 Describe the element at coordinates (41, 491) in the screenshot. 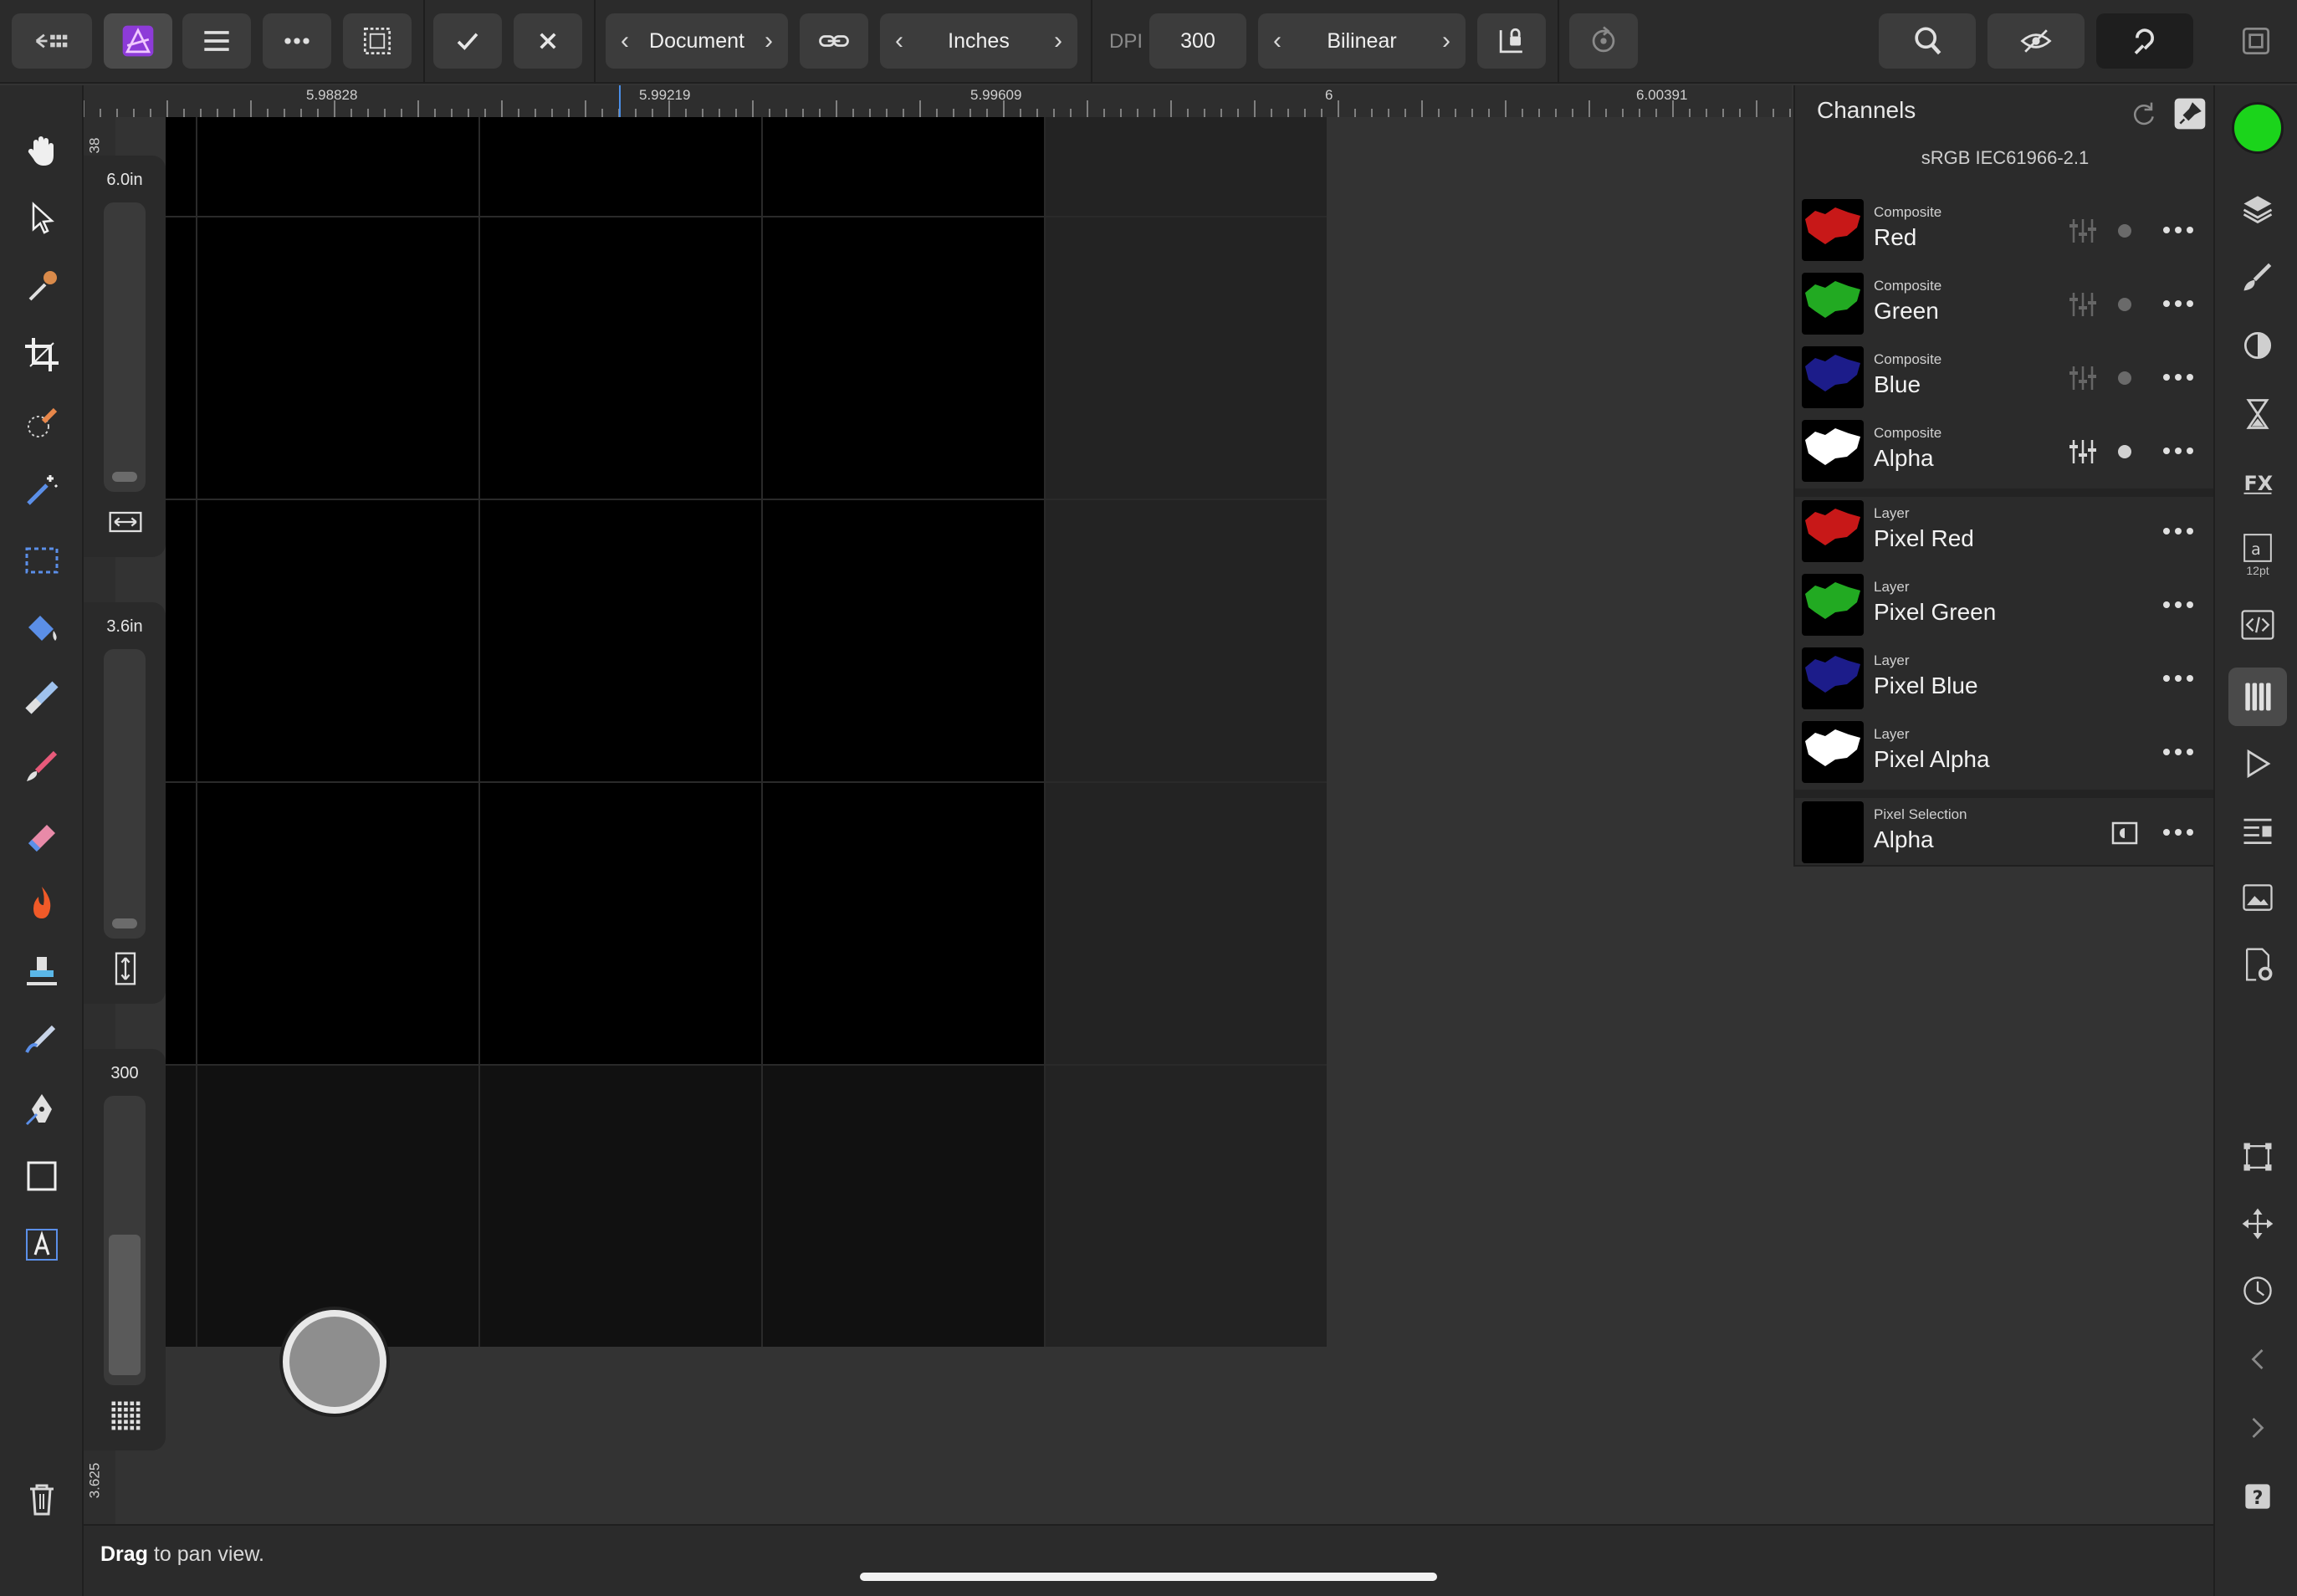

I see `flood-select-tool` at that location.